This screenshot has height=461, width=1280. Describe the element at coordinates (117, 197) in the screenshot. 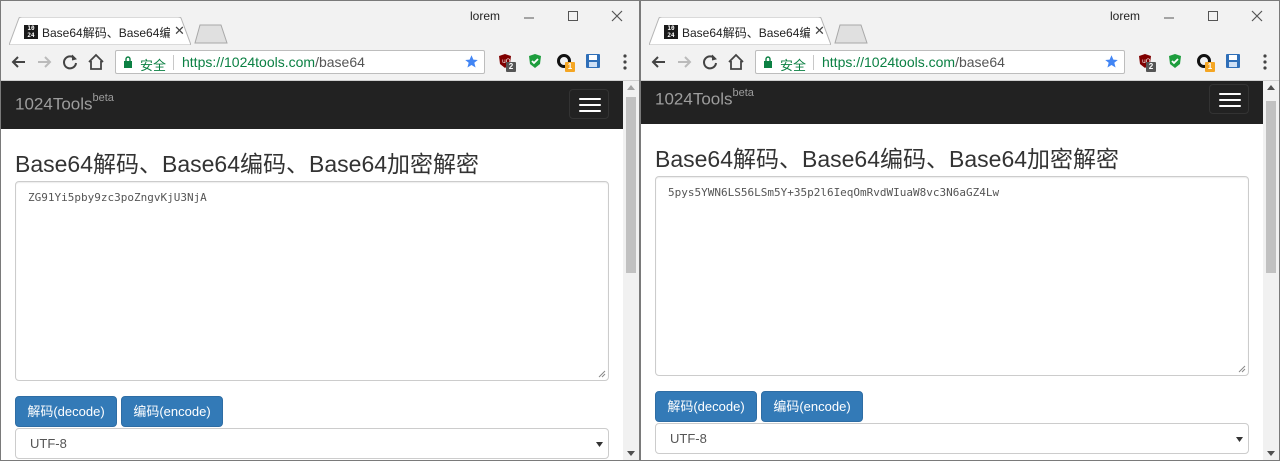

I see `textarea-value: ZG91Yi5pby9zc3poZngvKjU3NjA` at that location.